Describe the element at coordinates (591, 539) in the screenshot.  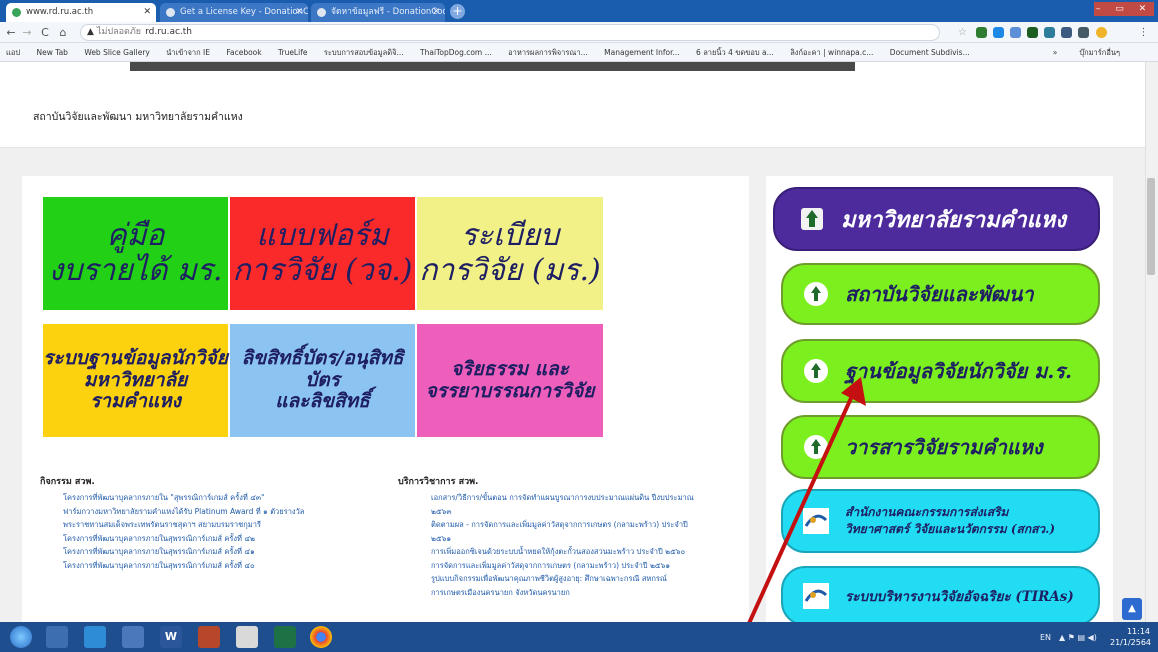
I see `service-link: ๒๕๖๑` at that location.